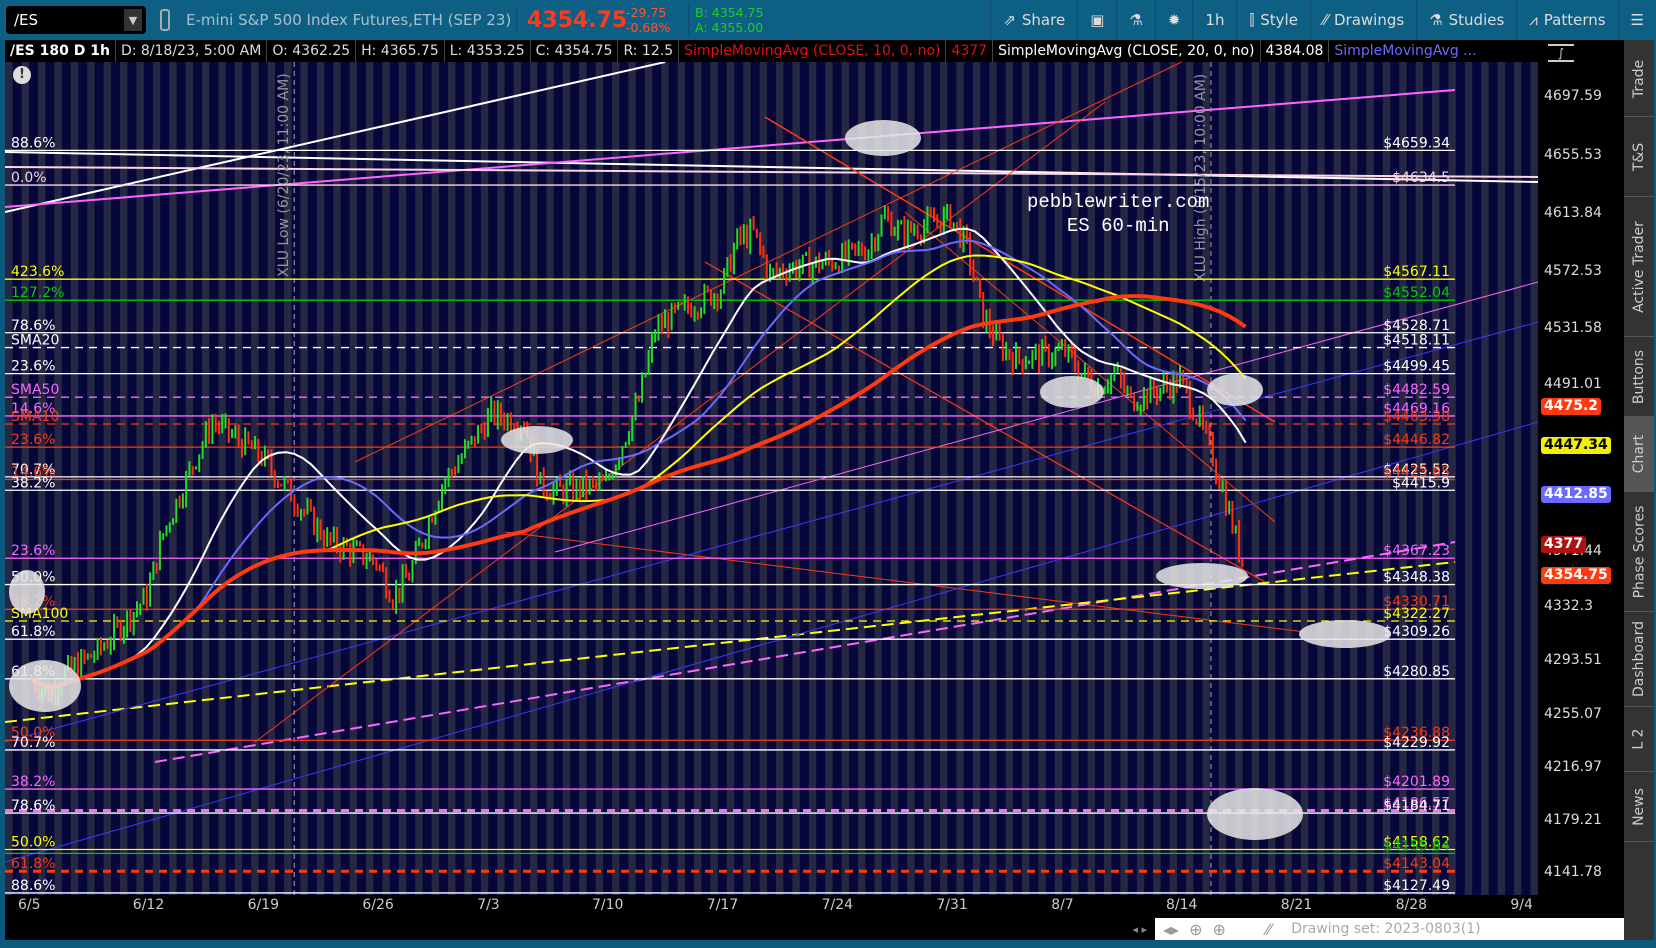 The height and width of the screenshot is (948, 1656). I want to click on gear-icon: ✹, so click(1174, 20).